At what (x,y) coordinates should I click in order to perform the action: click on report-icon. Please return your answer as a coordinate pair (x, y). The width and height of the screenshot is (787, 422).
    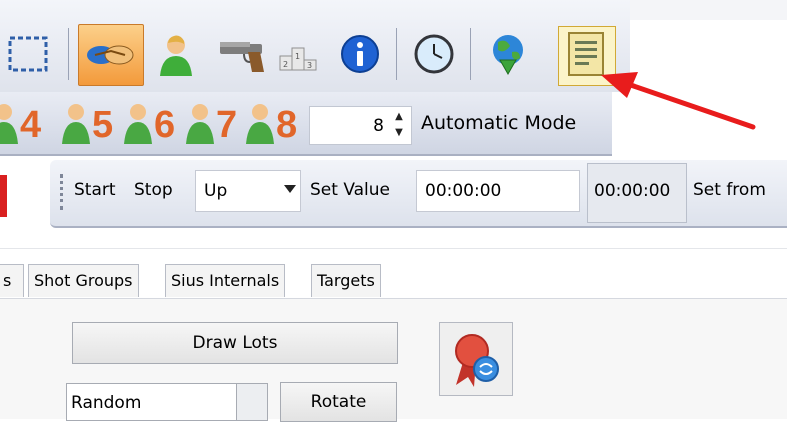
    Looking at the image, I should click on (586, 54).